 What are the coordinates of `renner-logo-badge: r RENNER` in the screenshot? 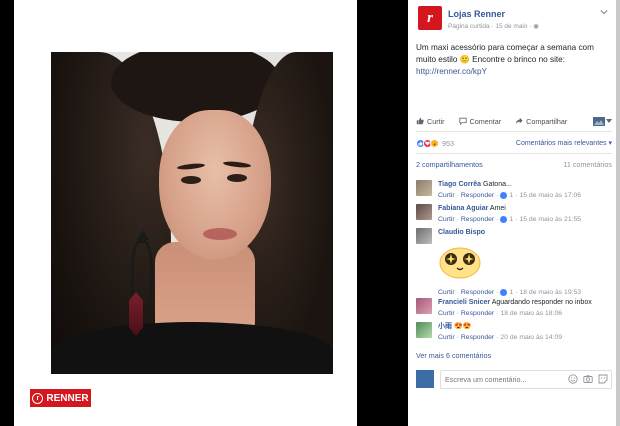 It's located at (60, 398).